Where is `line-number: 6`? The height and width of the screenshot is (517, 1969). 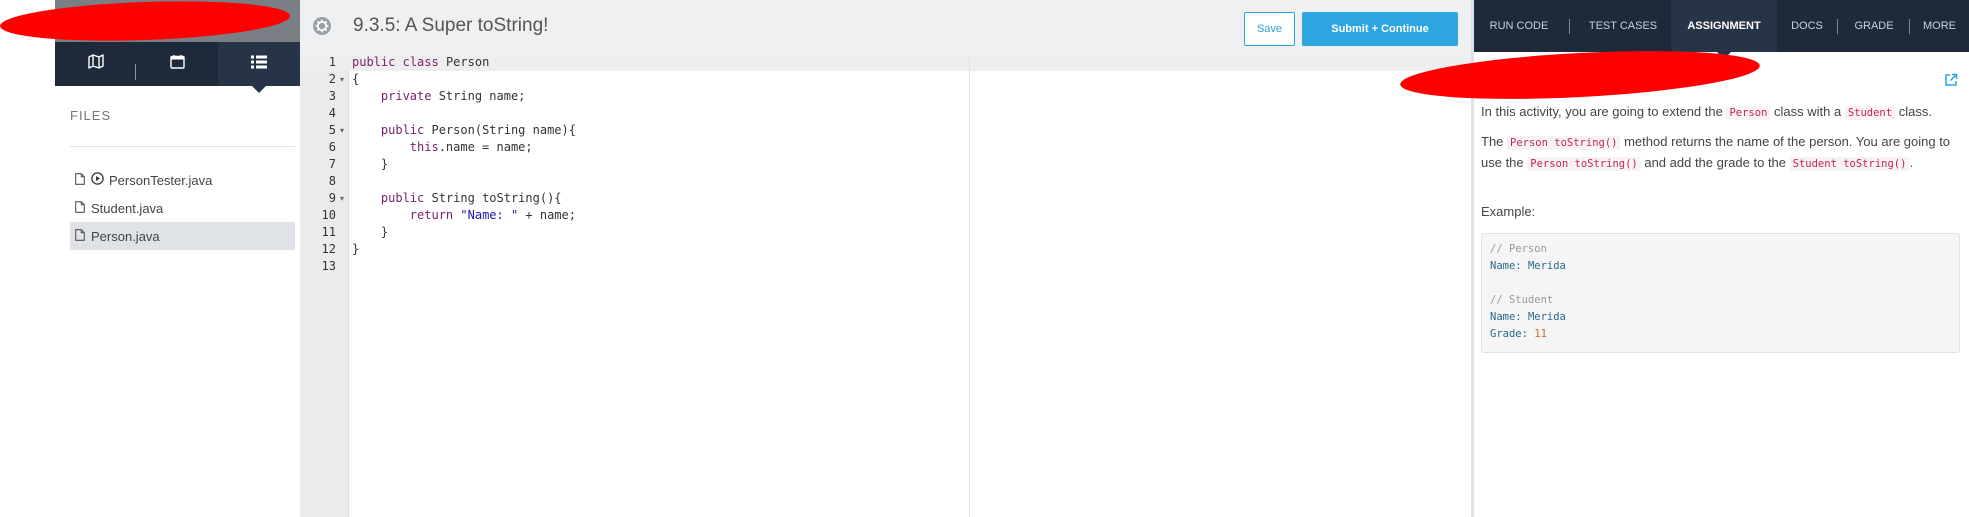 line-number: 6 is located at coordinates (332, 147).